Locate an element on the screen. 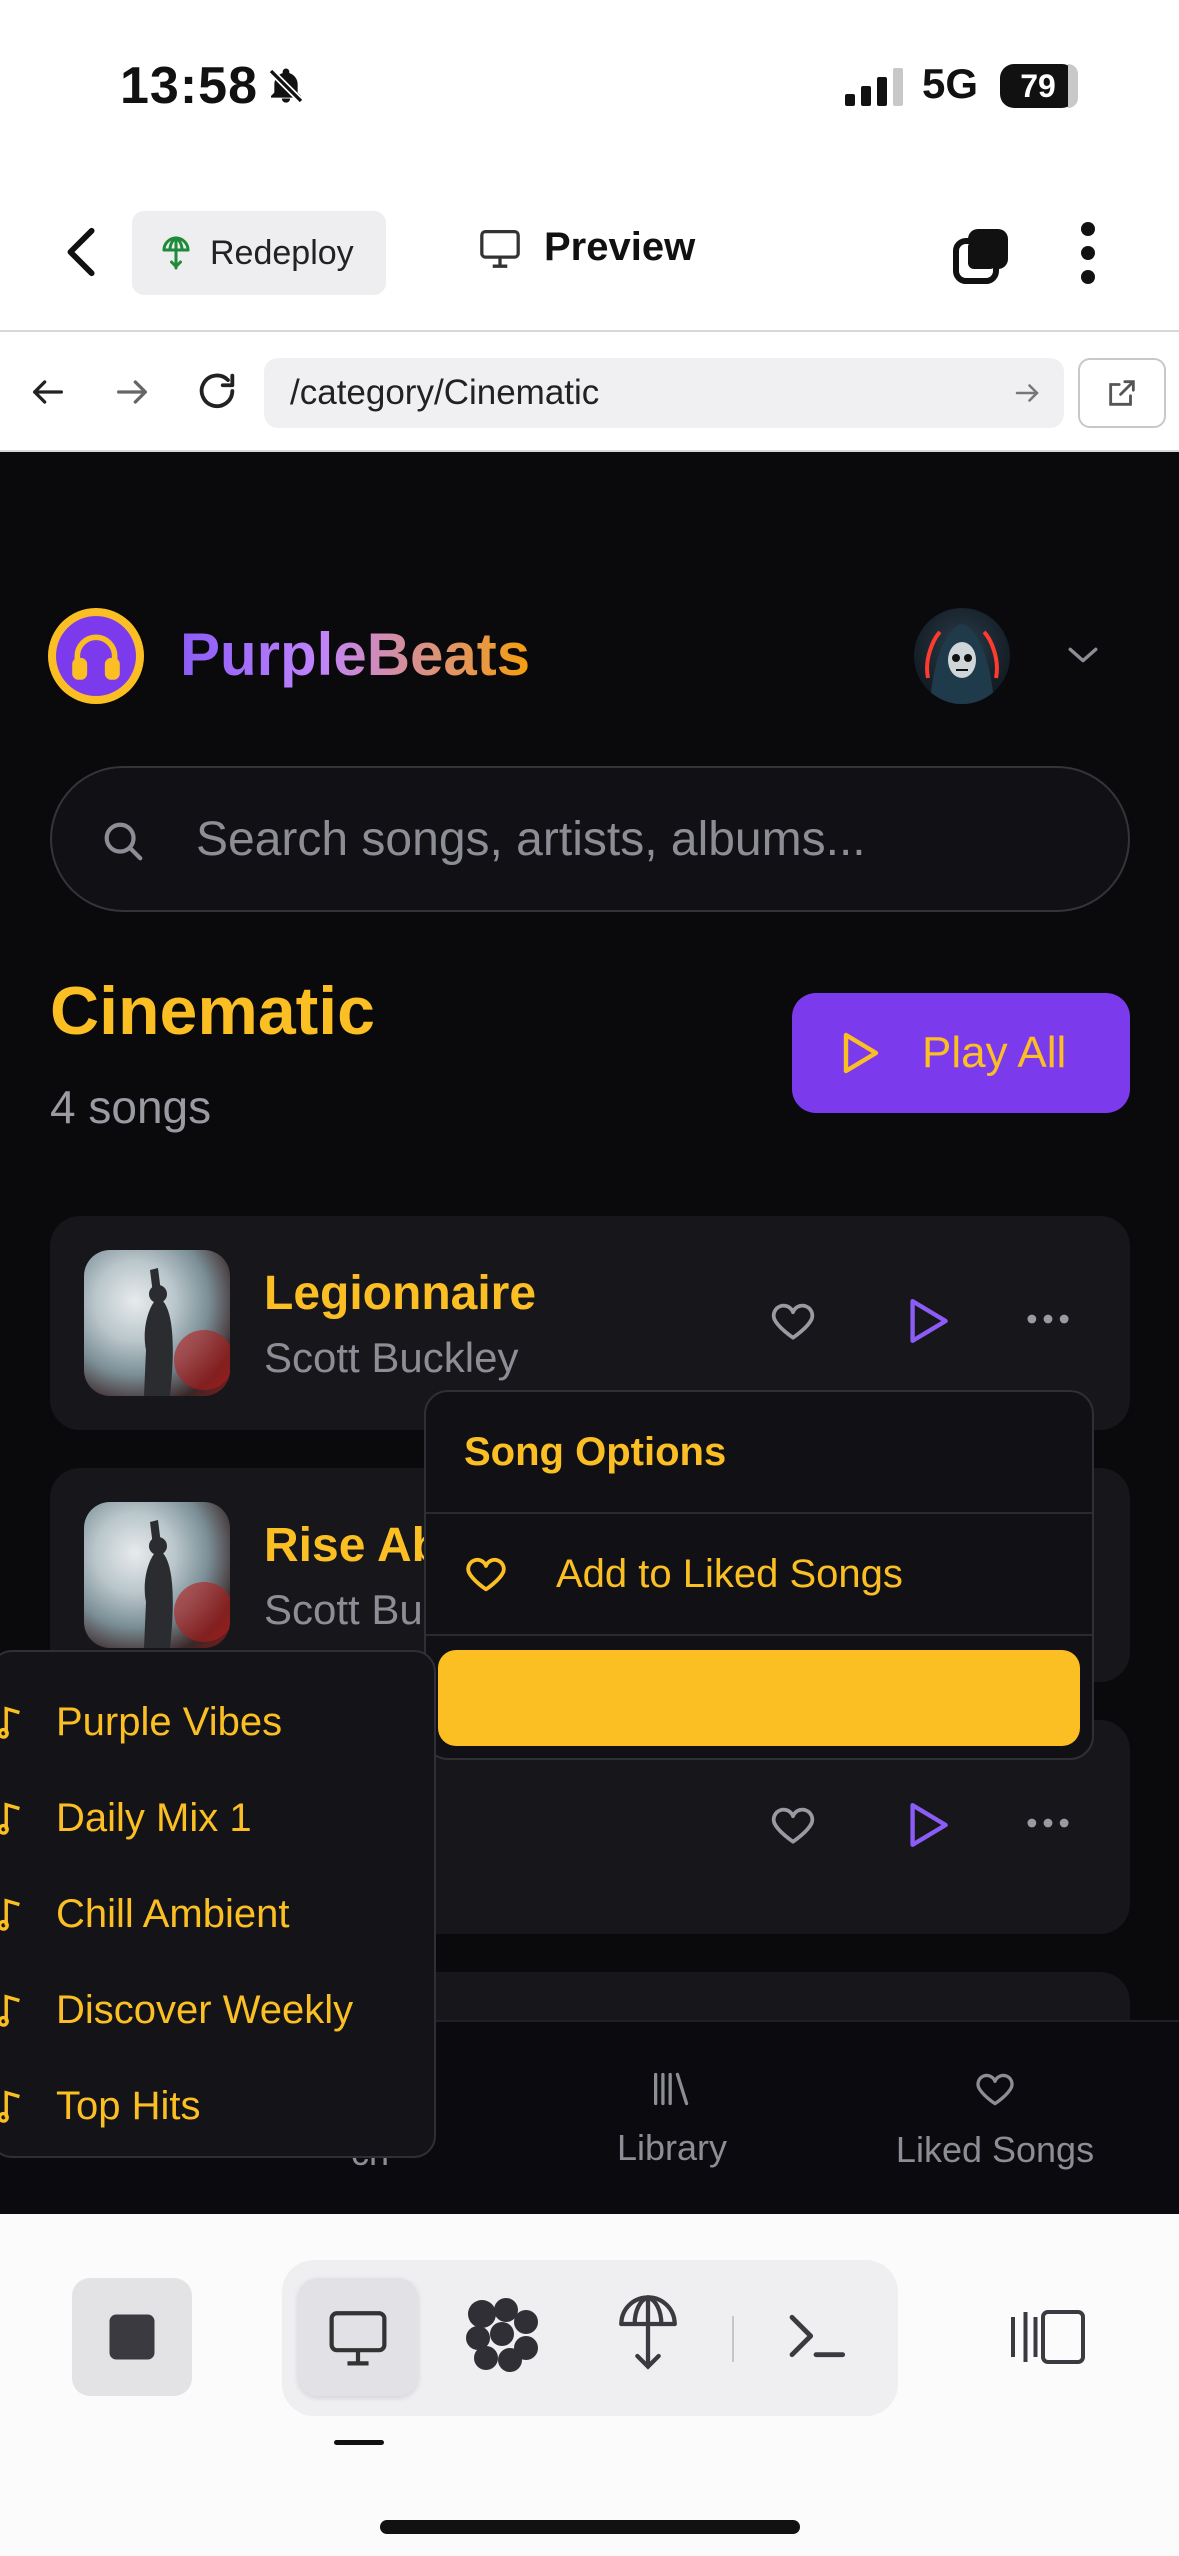 This screenshot has height=2556, width=1179. add-to-liked-songs-label: Add to Liked Songs is located at coordinates (729, 1573).